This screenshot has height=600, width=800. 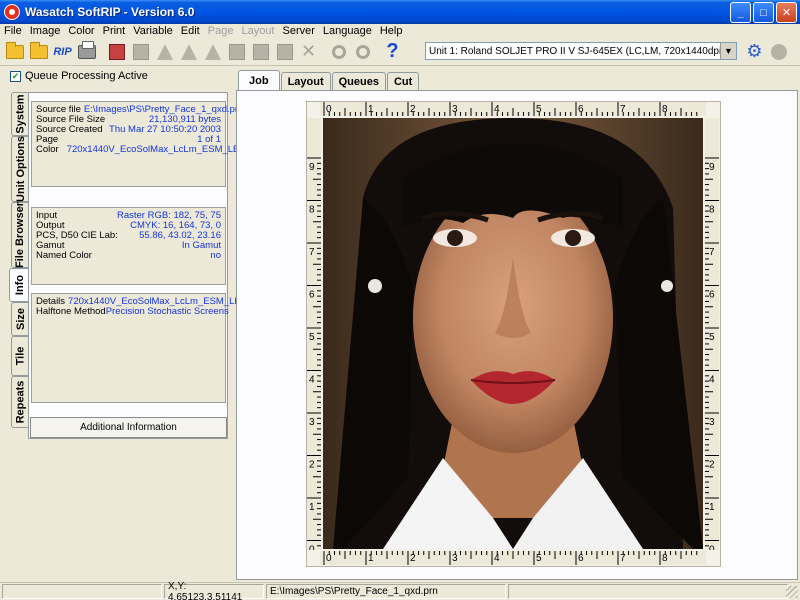 I want to click on grid-icon, so click(x=116, y=51).